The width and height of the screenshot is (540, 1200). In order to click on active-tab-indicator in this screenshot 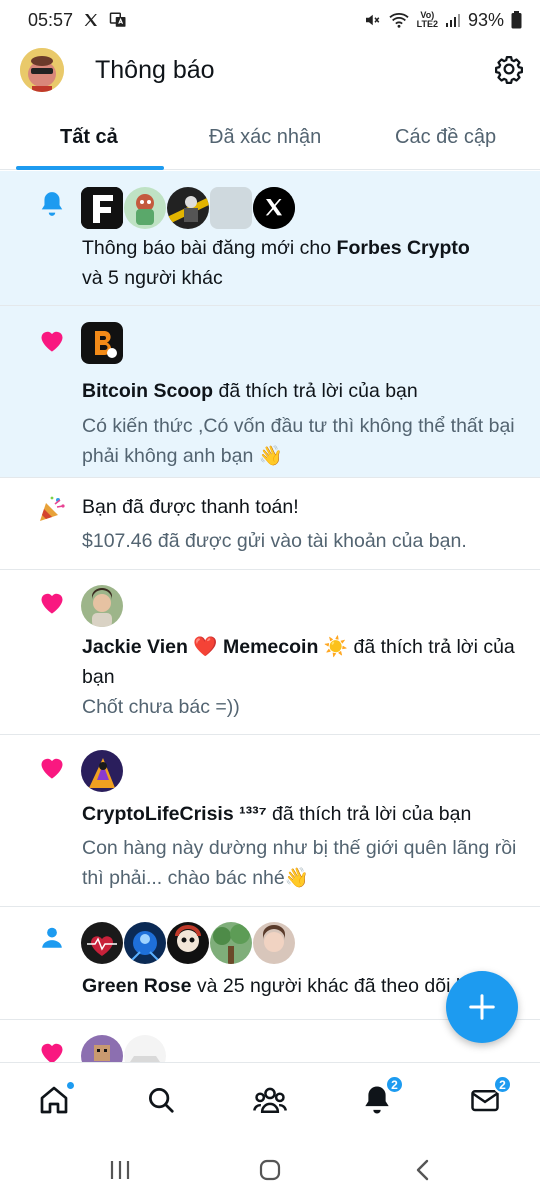, I will do `click(90, 168)`.